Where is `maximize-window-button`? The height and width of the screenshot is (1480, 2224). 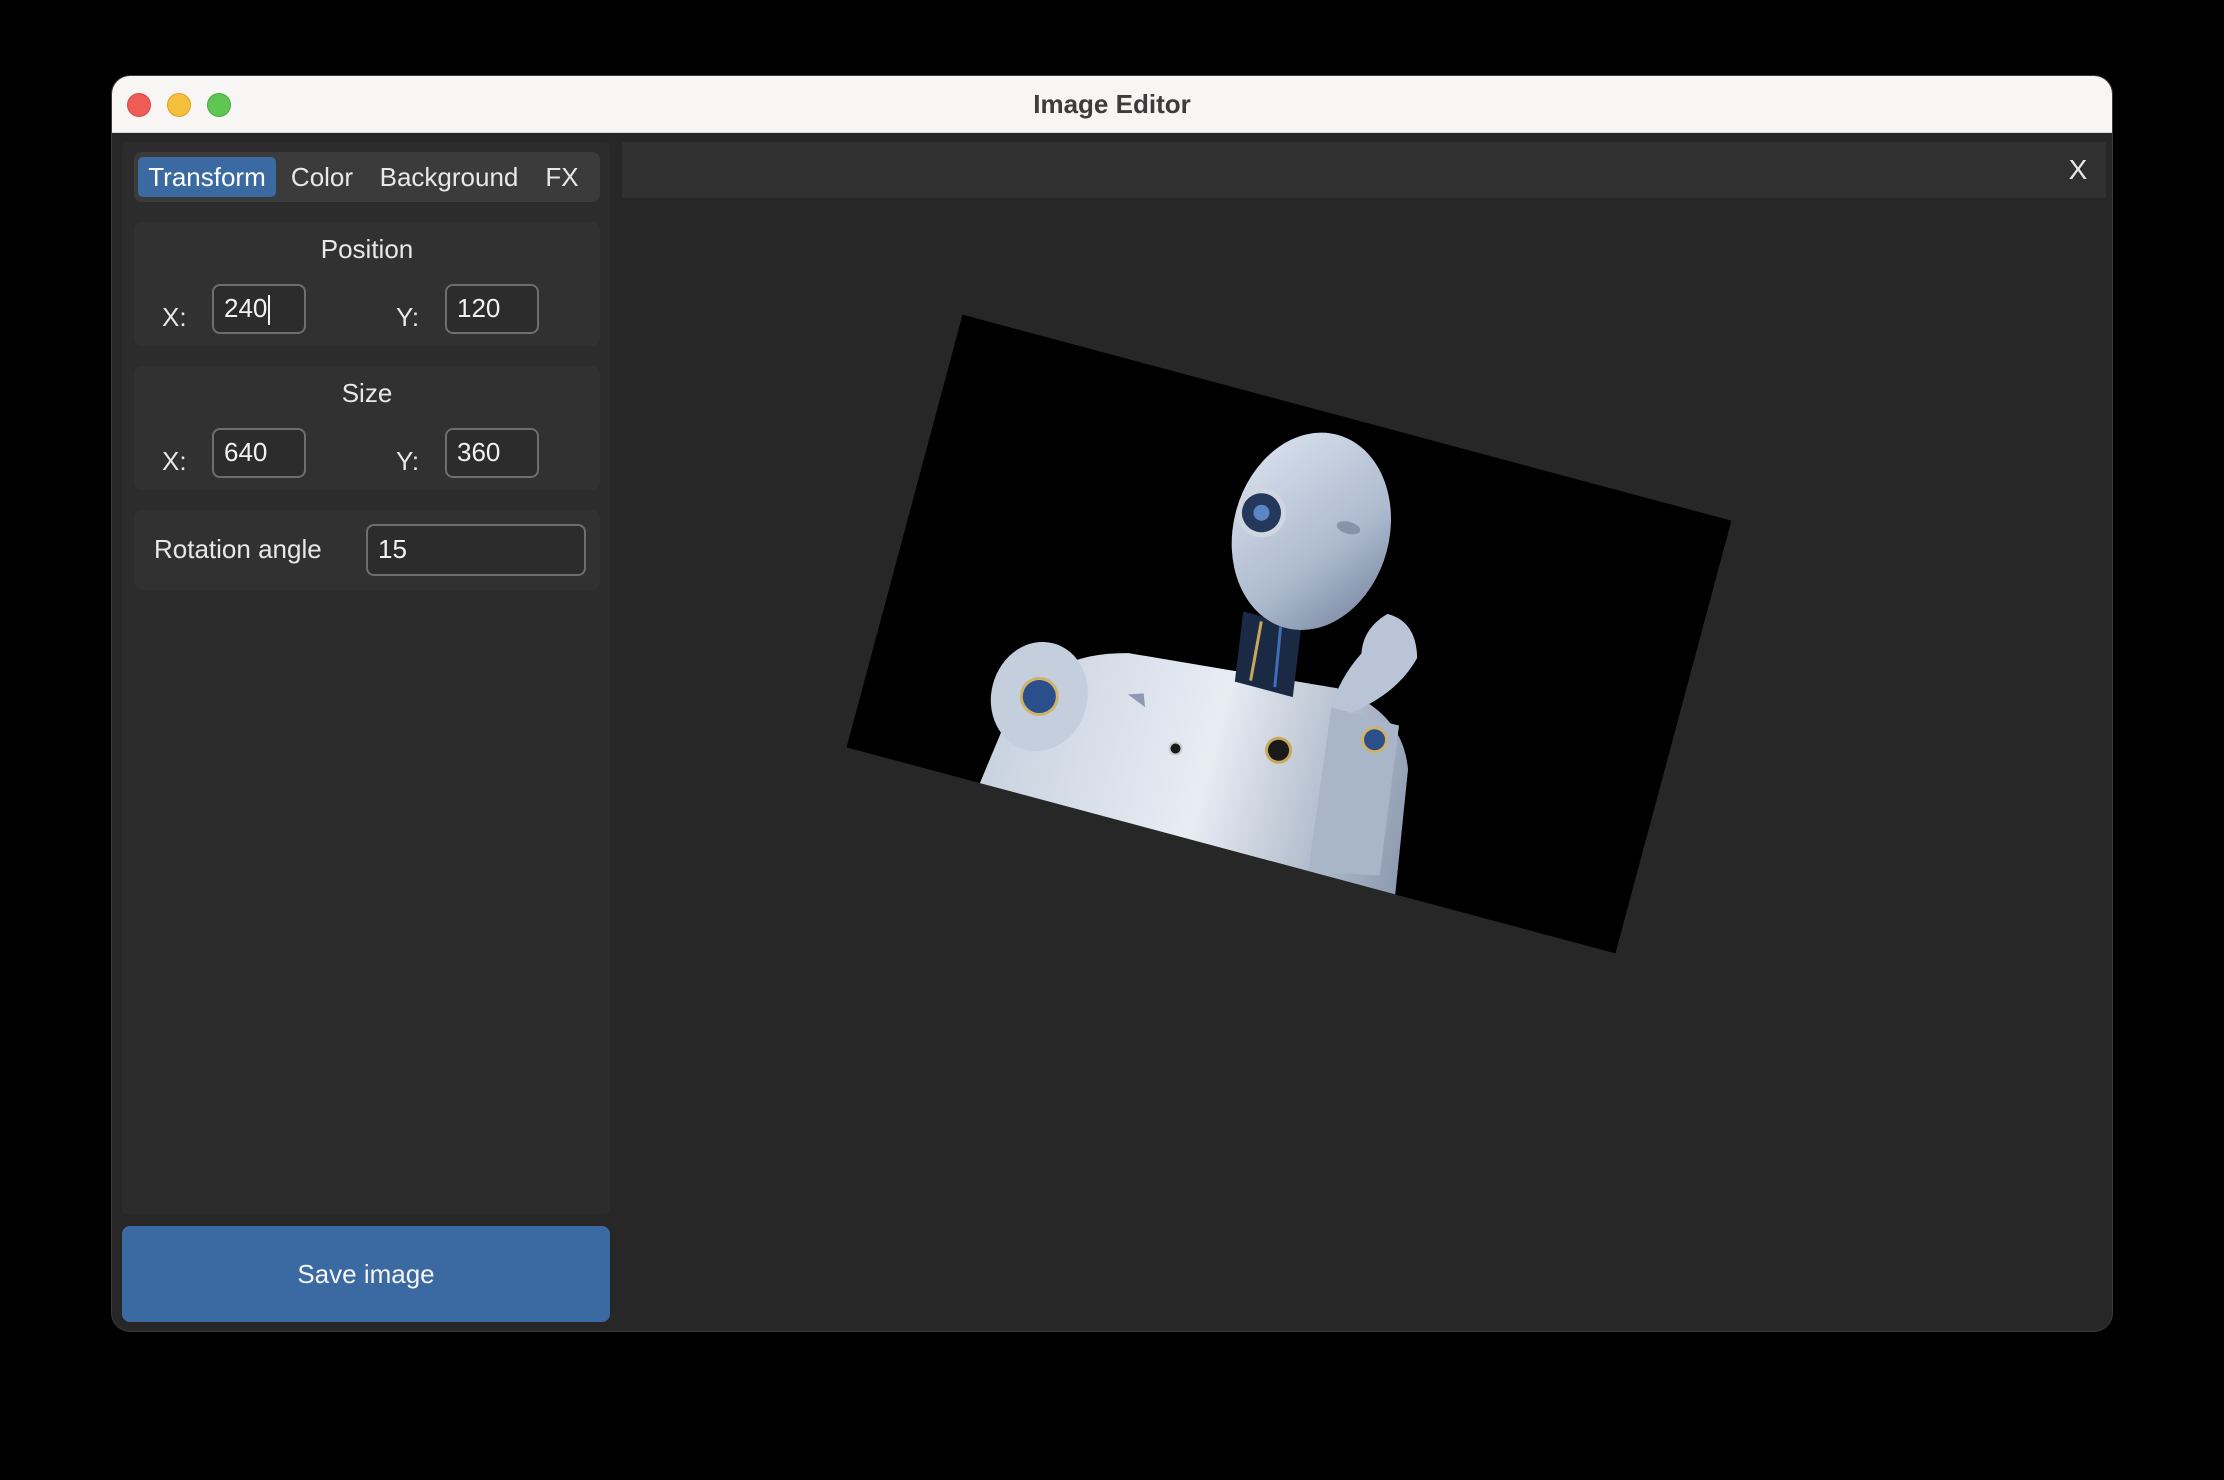
maximize-window-button is located at coordinates (219, 105).